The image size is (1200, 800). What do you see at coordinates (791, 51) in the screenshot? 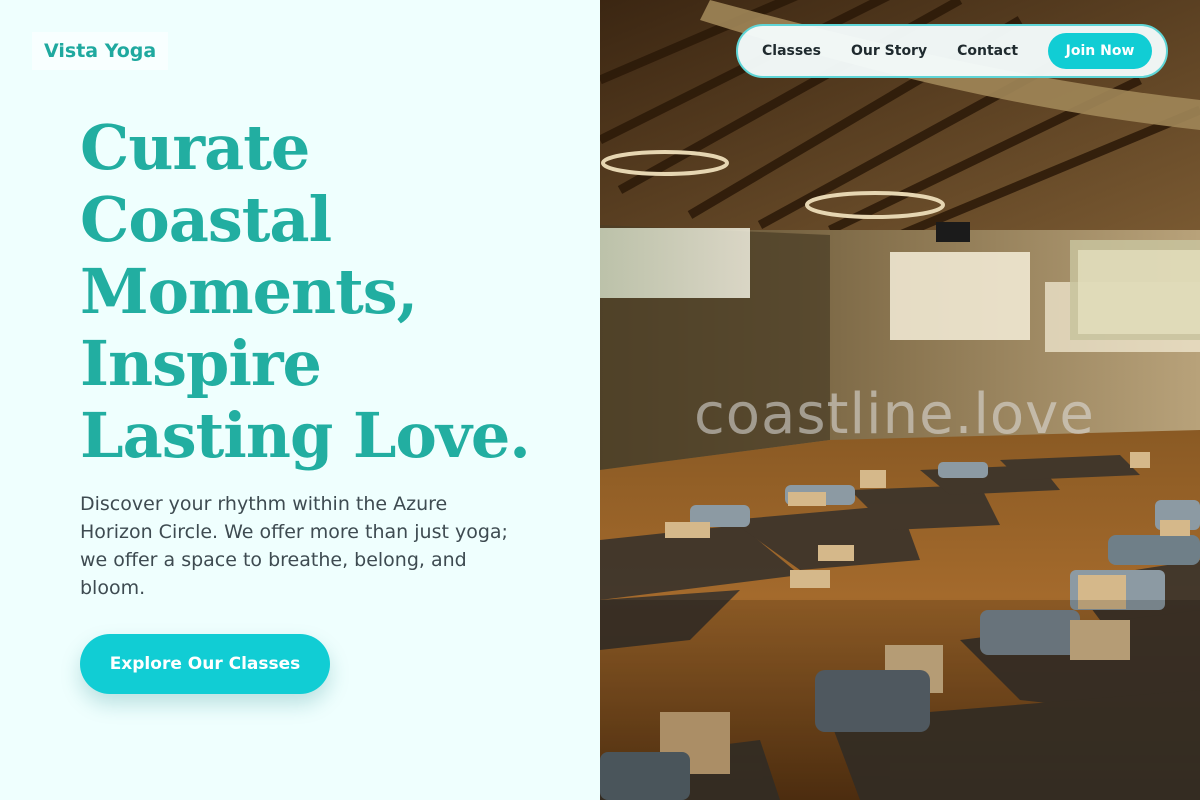
I see `nav-link-classes: Classes` at bounding box center [791, 51].